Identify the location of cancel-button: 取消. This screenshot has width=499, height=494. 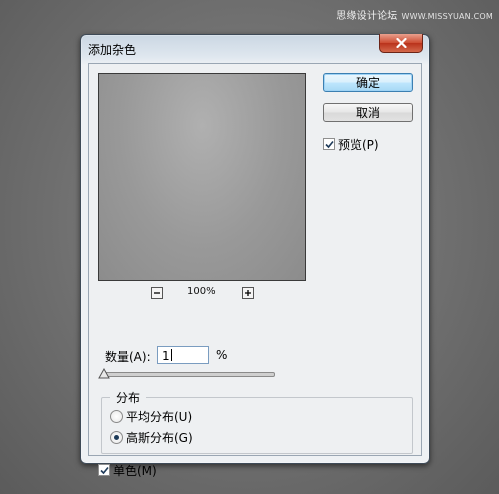
(368, 112).